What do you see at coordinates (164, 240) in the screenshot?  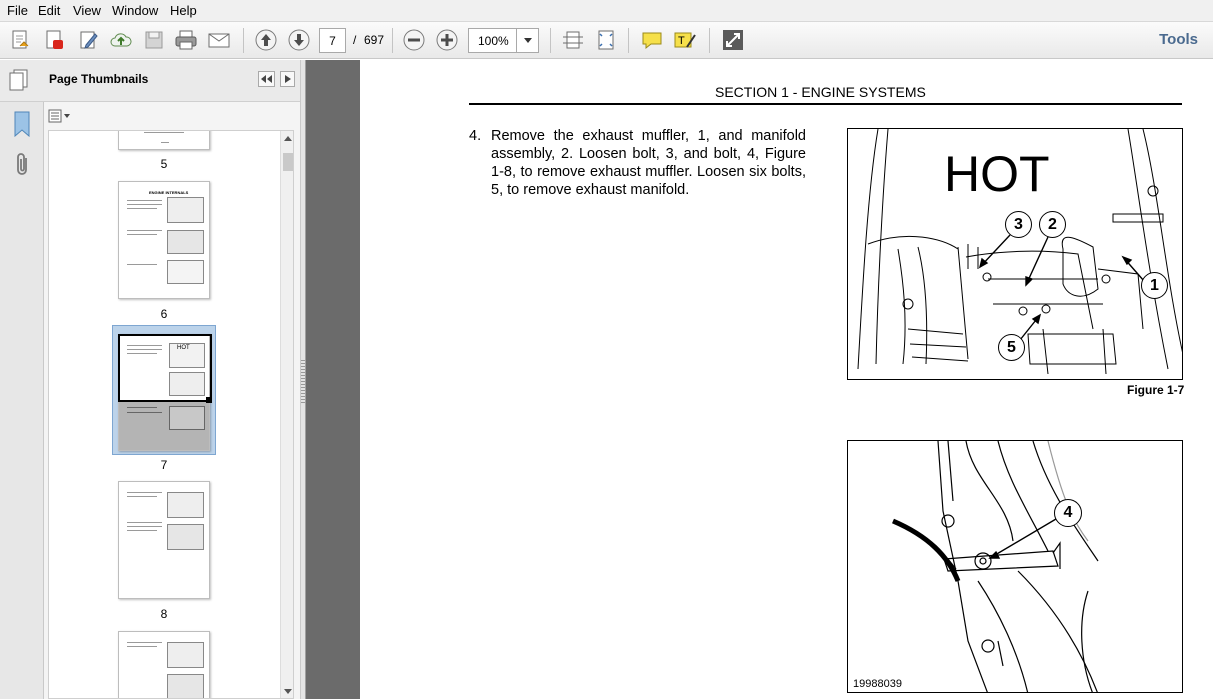 I see `thumbnail-page-6: ENGINE INTERNALS` at bounding box center [164, 240].